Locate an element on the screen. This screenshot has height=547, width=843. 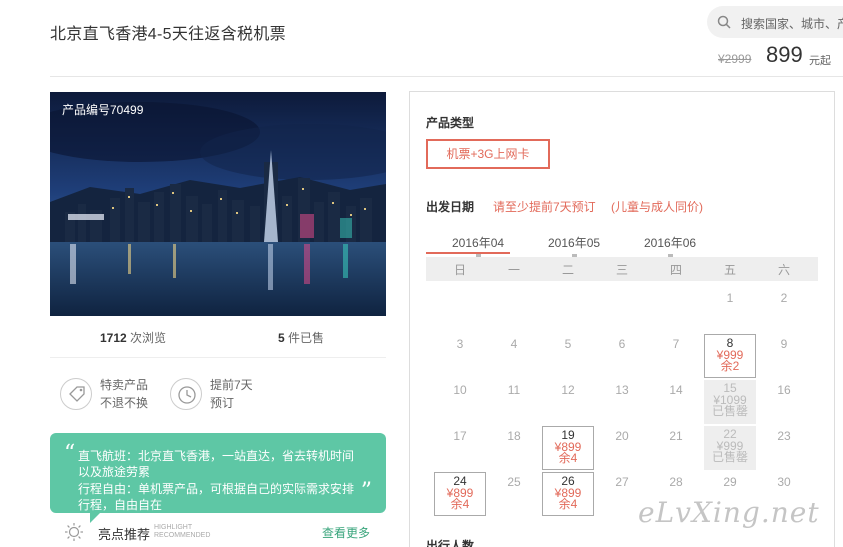
tab-month: 2016年06 is located at coordinates (670, 242).